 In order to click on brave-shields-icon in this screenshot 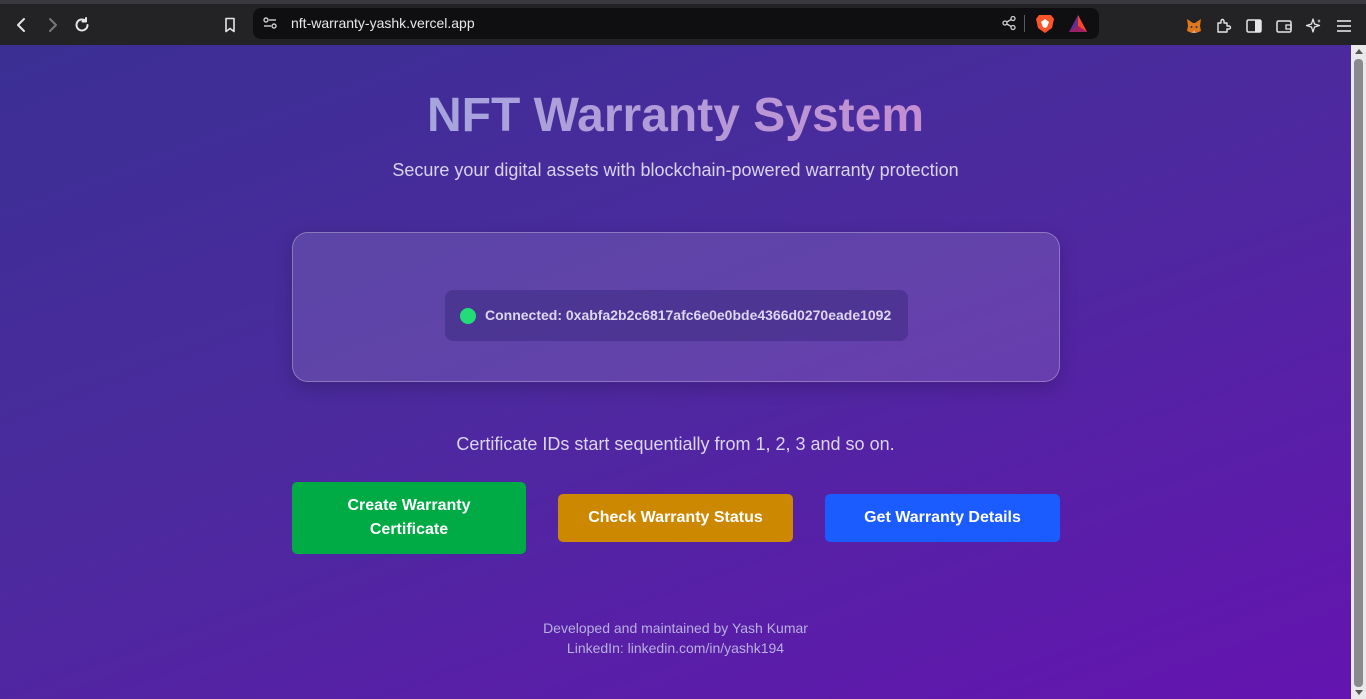, I will do `click(1045, 23)`.